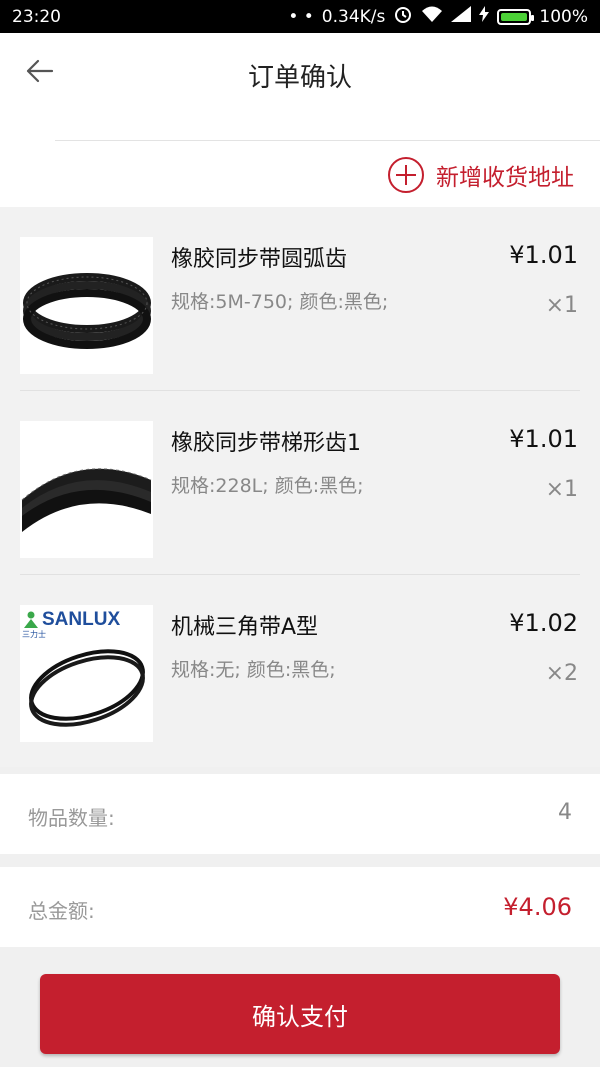  I want to click on battery-level: 100%, so click(563, 16).